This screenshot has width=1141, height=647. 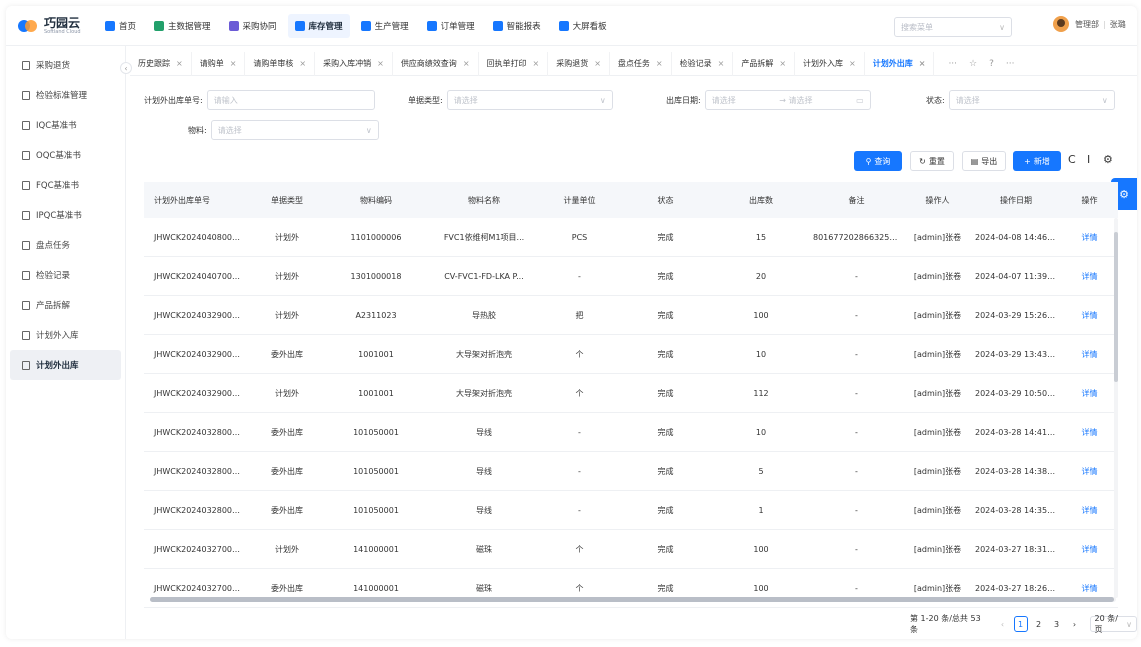 I want to click on nav-item-3: 库存管理, so click(x=318, y=25).